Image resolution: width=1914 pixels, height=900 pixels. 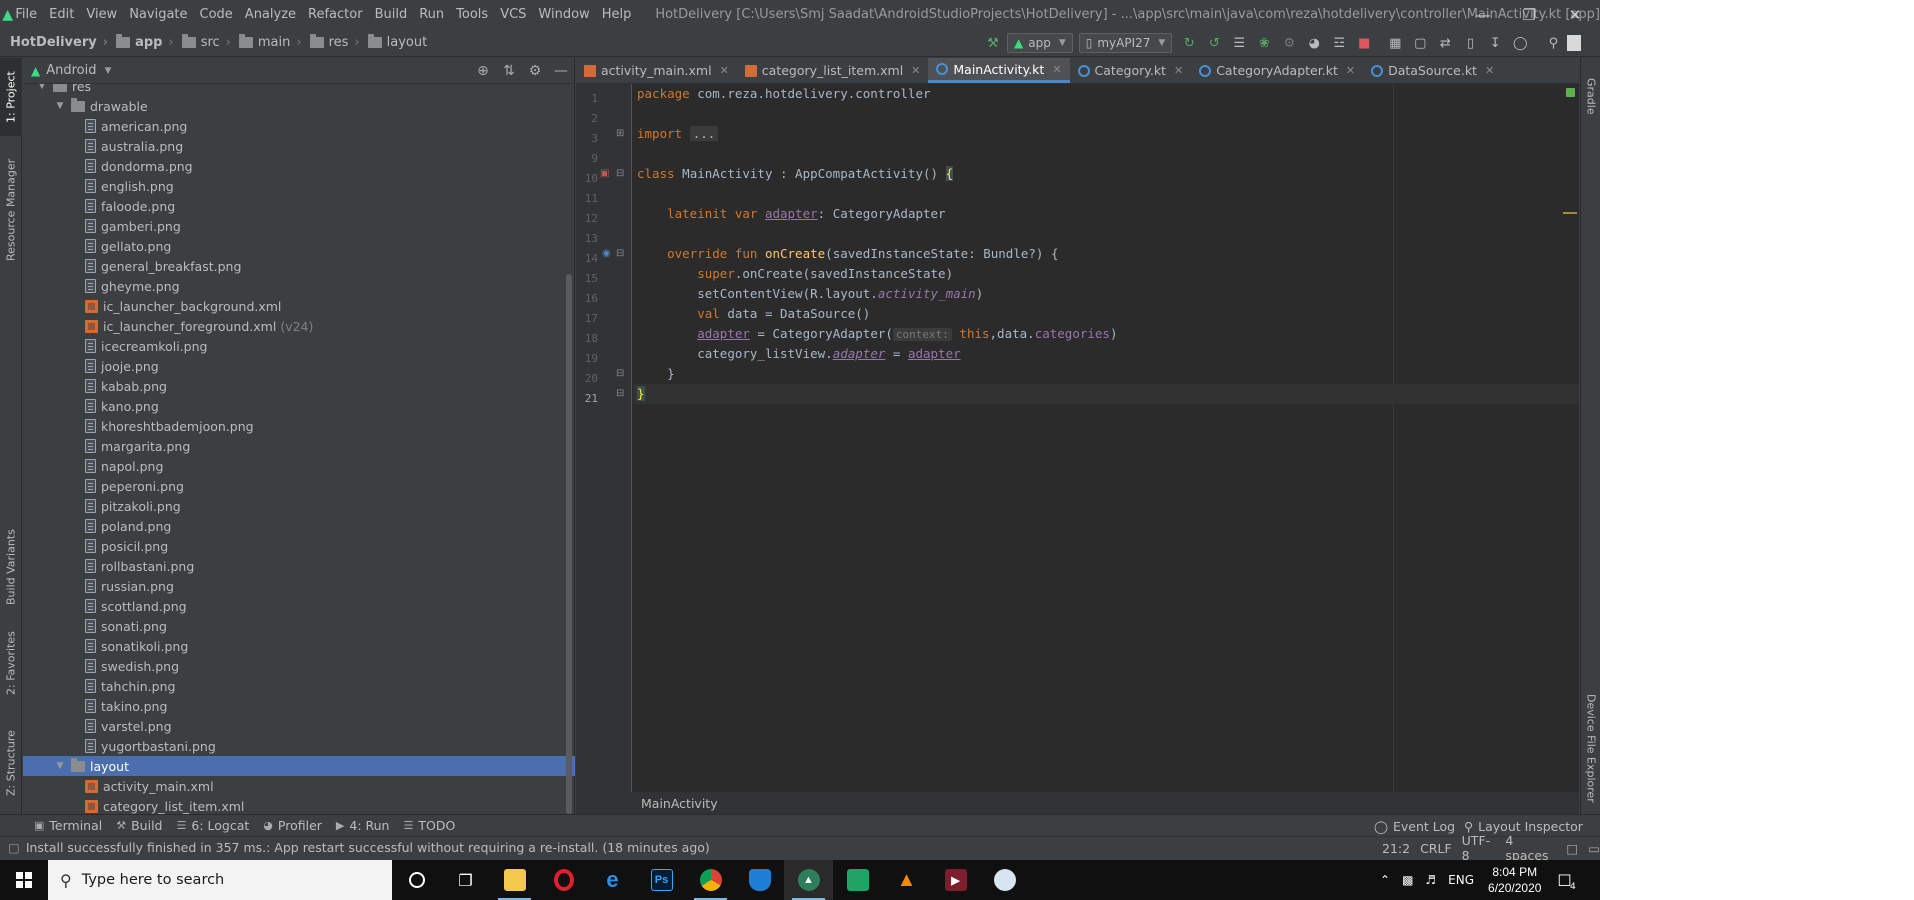 I want to click on tree-file: khoreshtbademjoon.png, so click(x=299, y=426).